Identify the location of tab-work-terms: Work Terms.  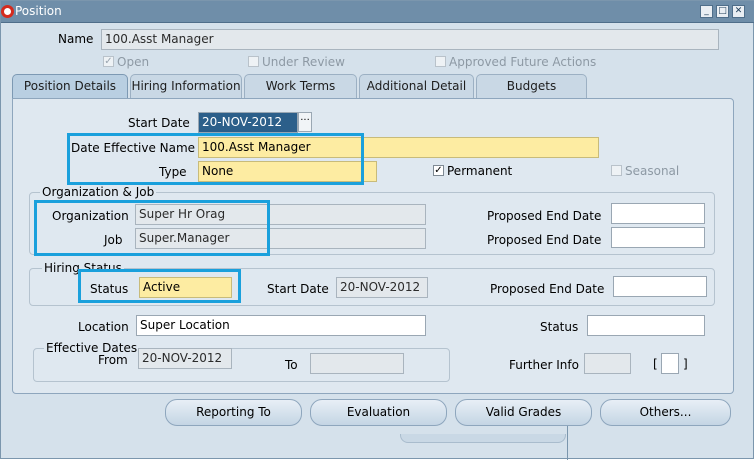
(300, 86).